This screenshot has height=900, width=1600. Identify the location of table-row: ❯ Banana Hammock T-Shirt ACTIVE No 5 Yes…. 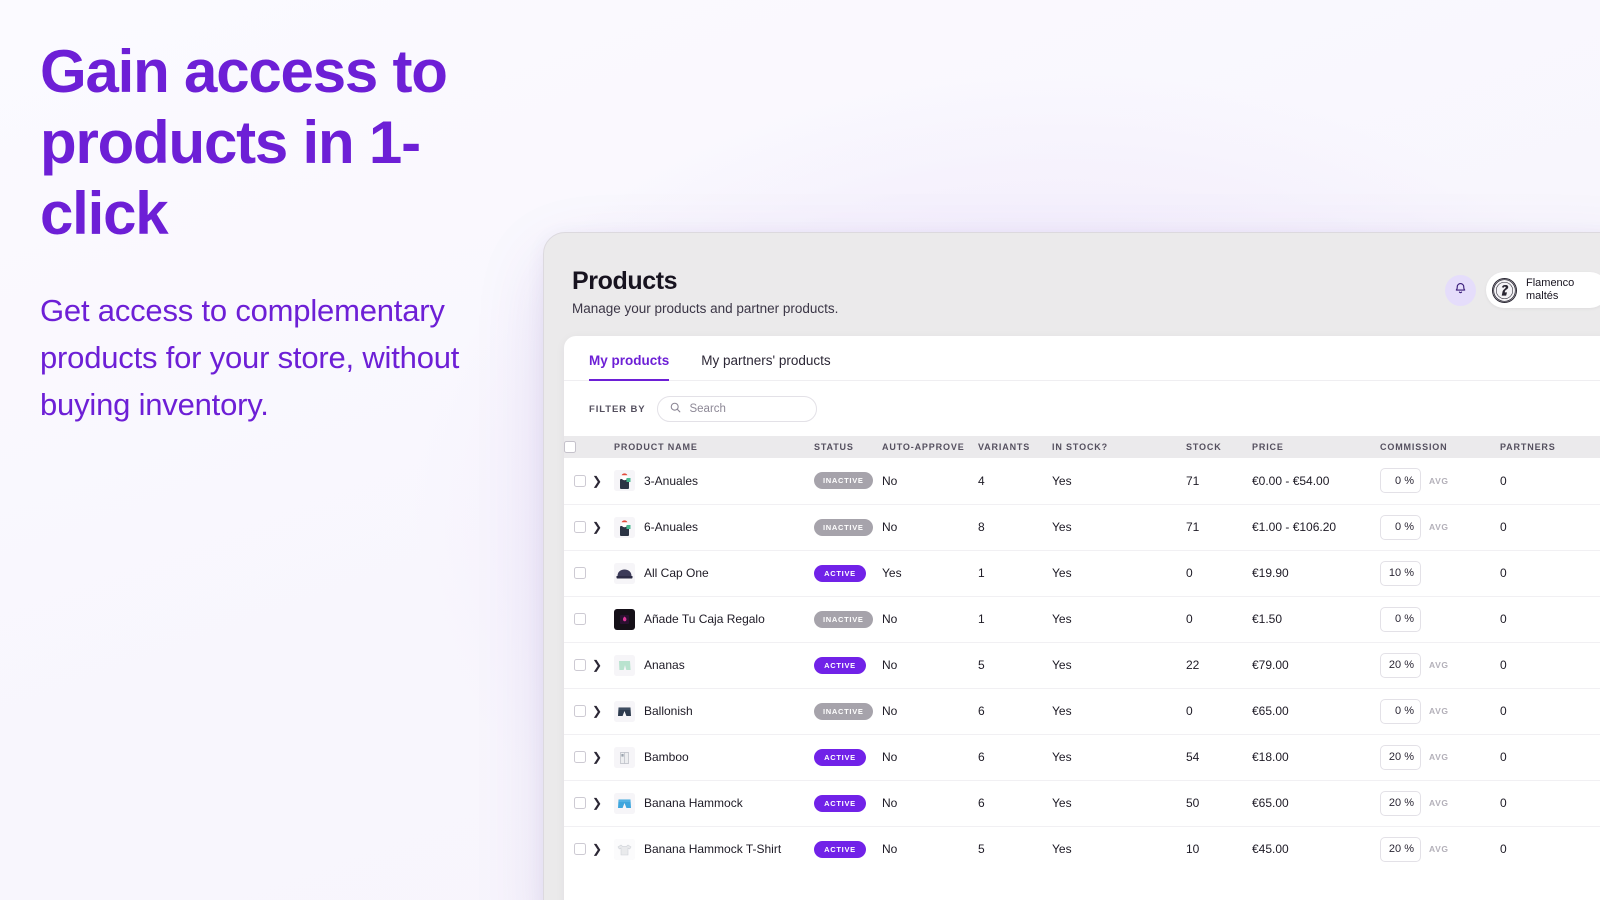
(1082, 849).